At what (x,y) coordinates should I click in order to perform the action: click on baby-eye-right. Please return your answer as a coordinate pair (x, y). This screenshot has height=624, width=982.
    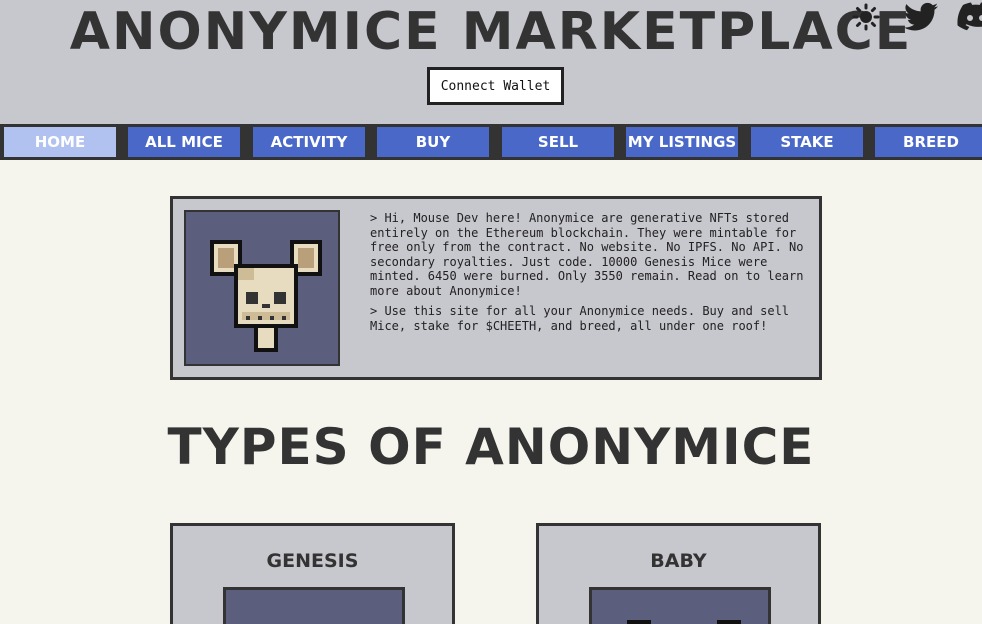
    Looking at the image, I should click on (729, 622).